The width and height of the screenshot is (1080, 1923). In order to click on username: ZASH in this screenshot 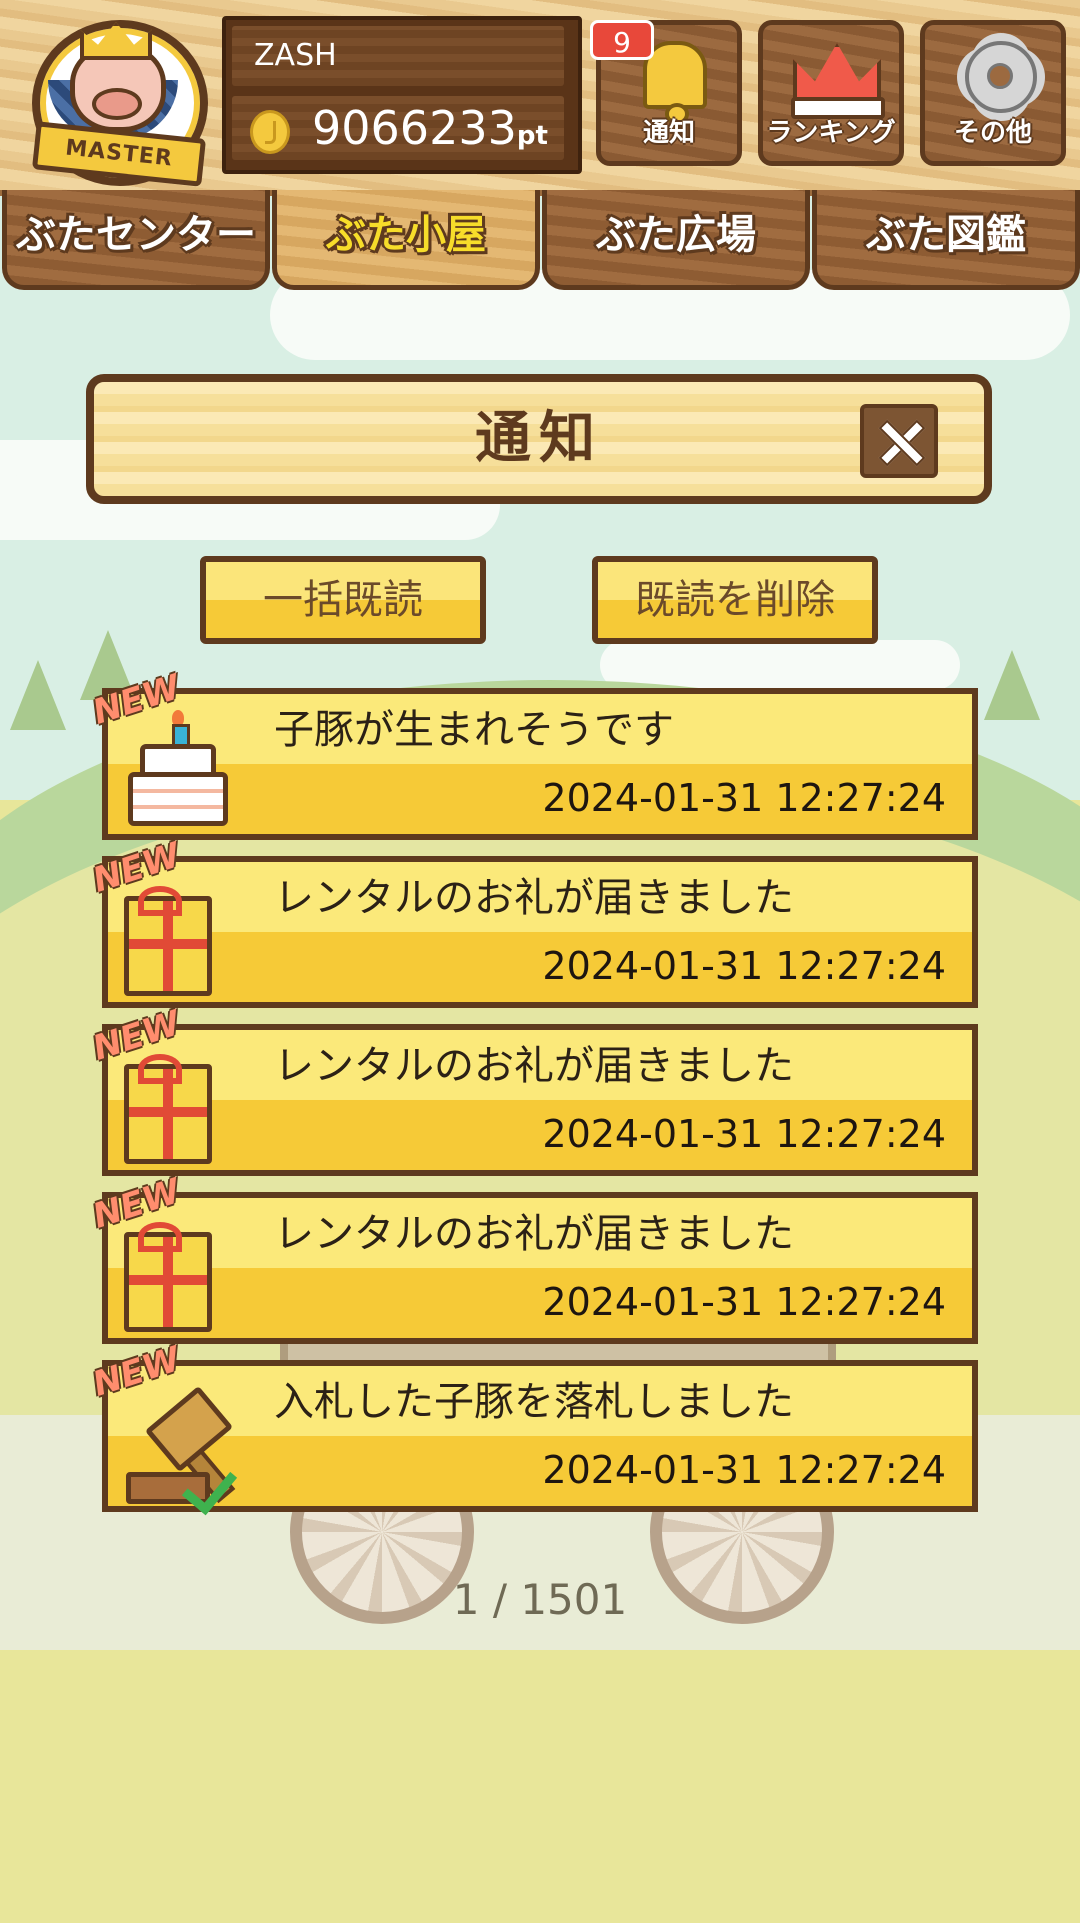, I will do `click(398, 56)`.